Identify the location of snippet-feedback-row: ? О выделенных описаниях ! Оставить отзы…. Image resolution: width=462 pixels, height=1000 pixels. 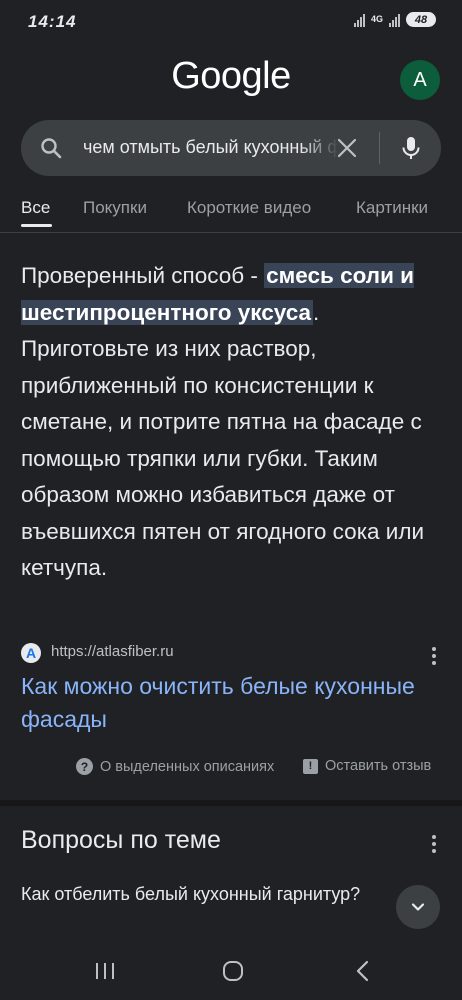
(231, 767).